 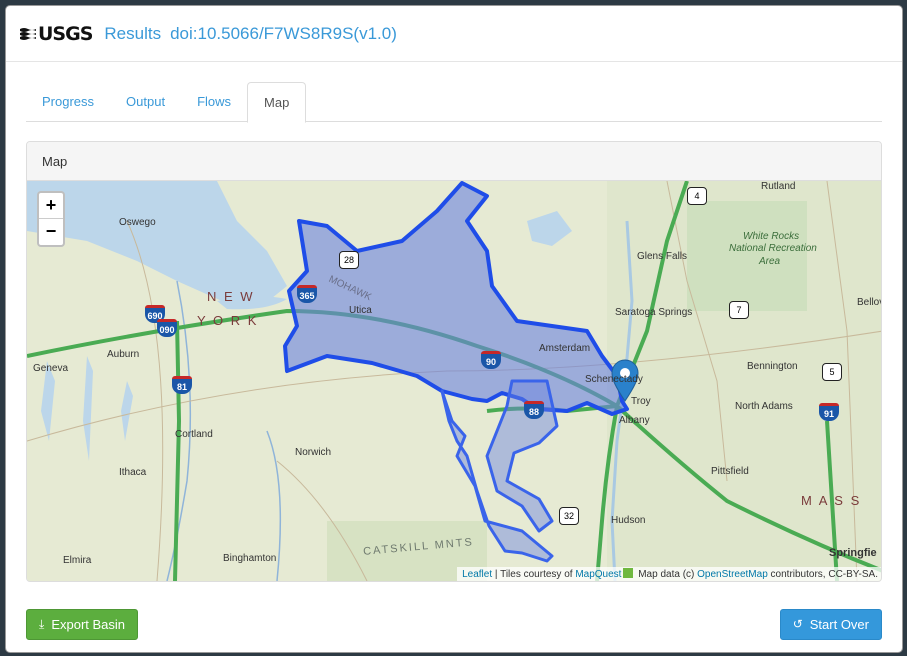 I want to click on tab-bar: Progress Output Flows Map, so click(x=454, y=102).